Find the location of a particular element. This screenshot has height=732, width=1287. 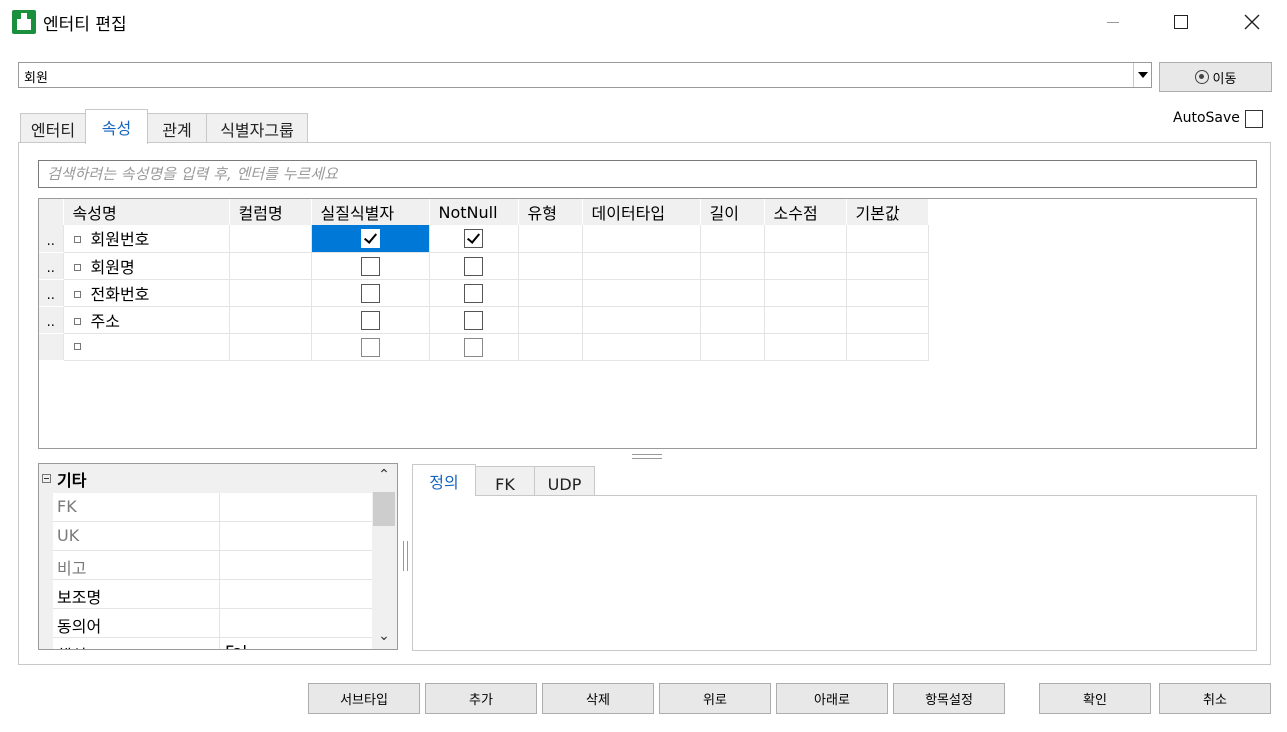

col-header-default: 기본값 is located at coordinates (887, 212).